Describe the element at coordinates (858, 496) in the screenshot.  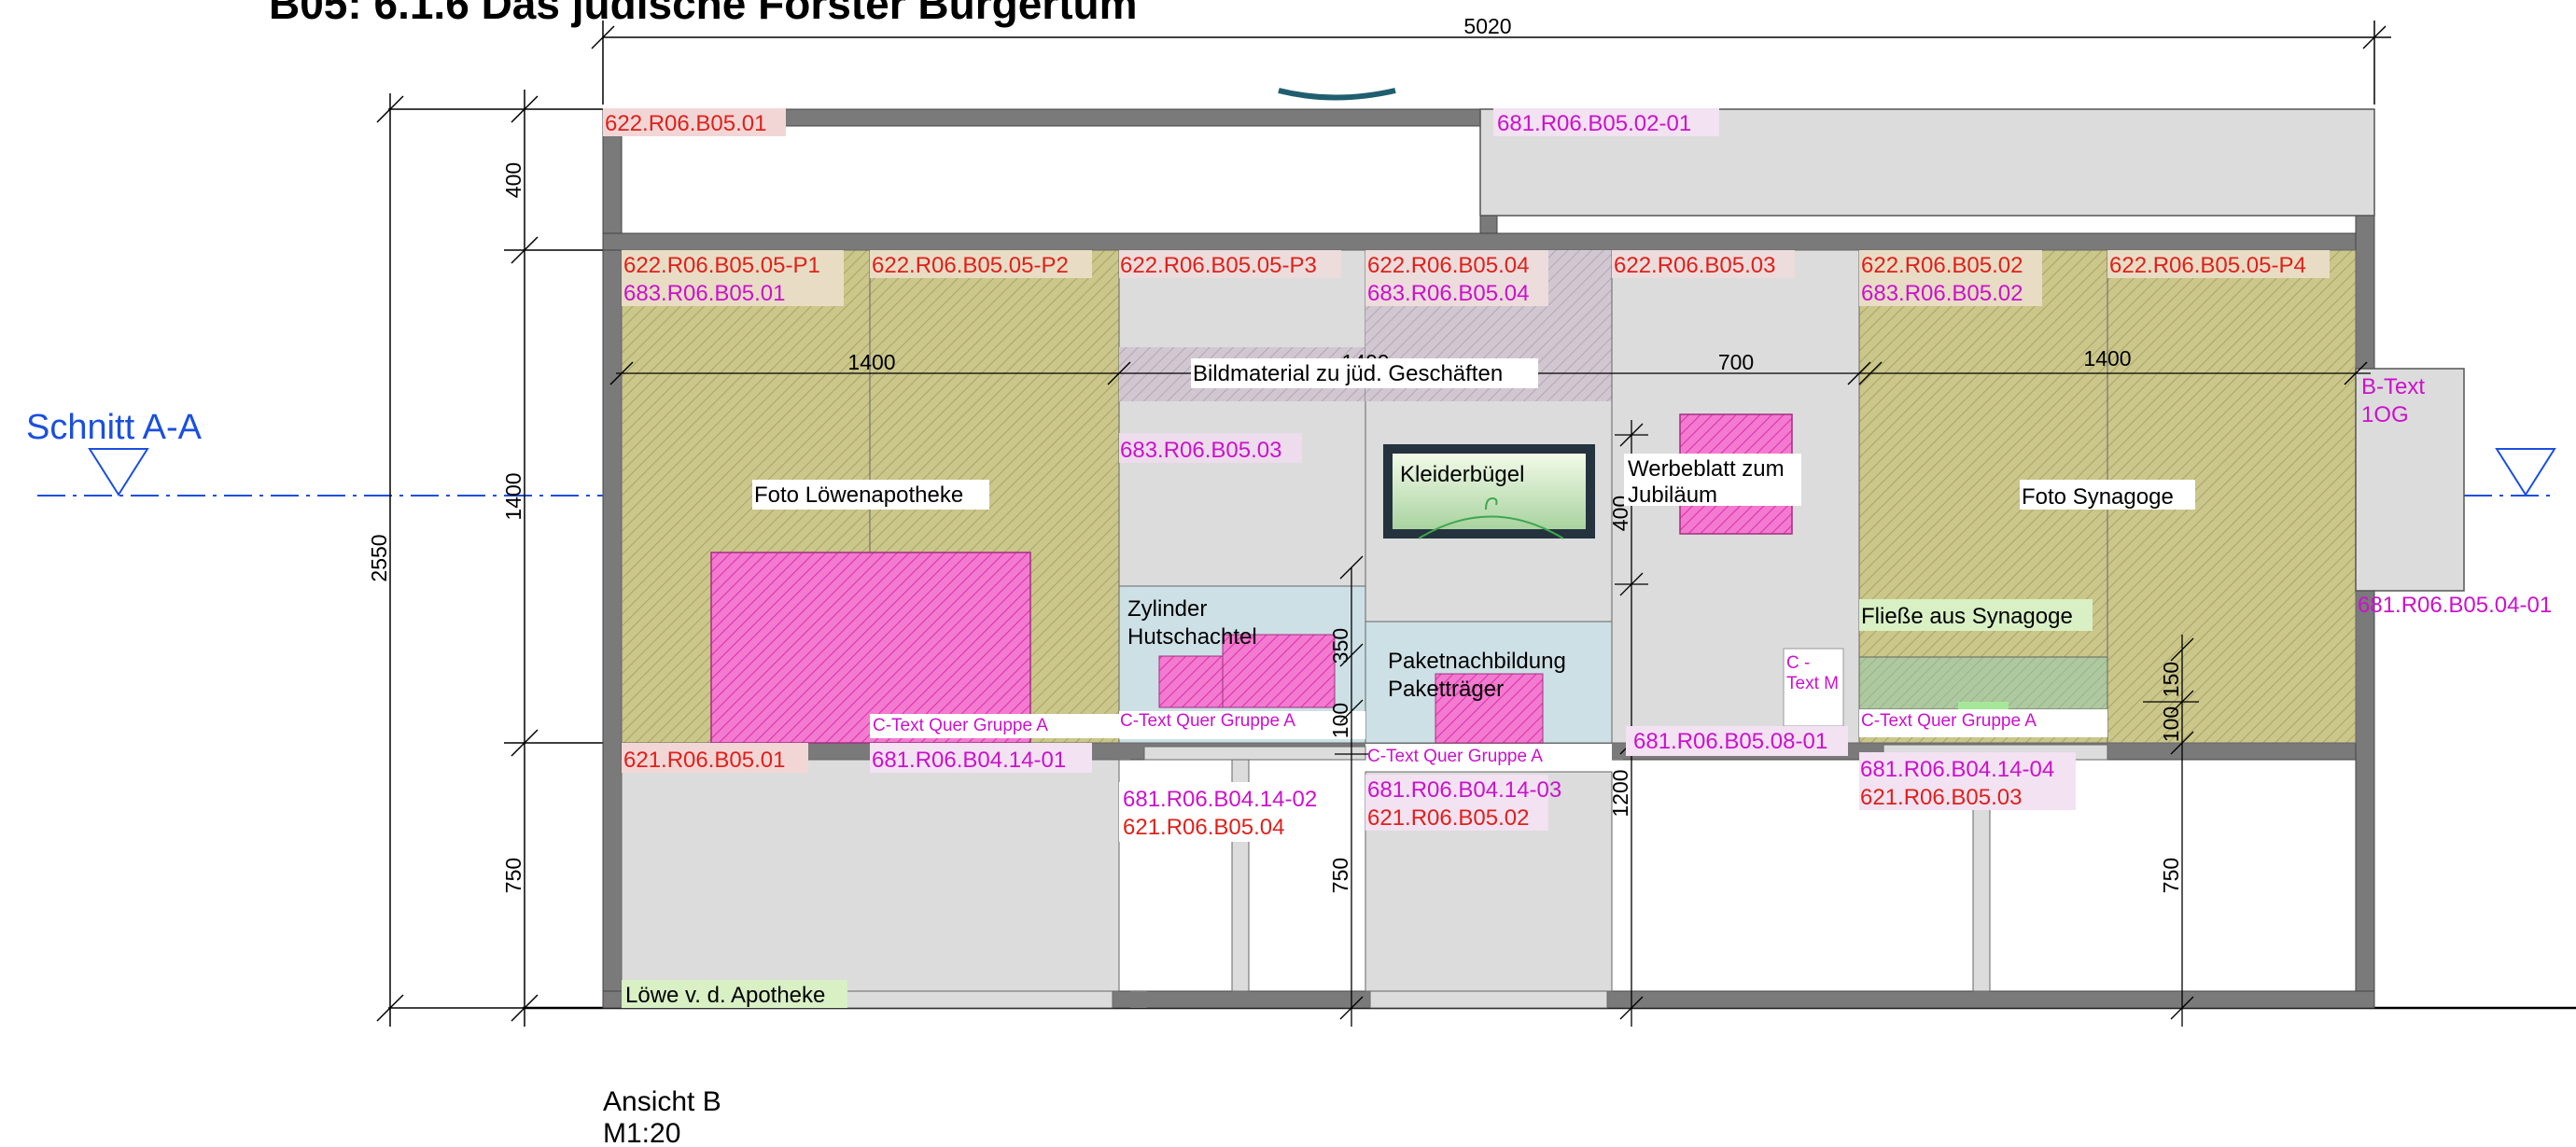
I see `label-foto-loewe: Foto Löwenapotheke` at that location.